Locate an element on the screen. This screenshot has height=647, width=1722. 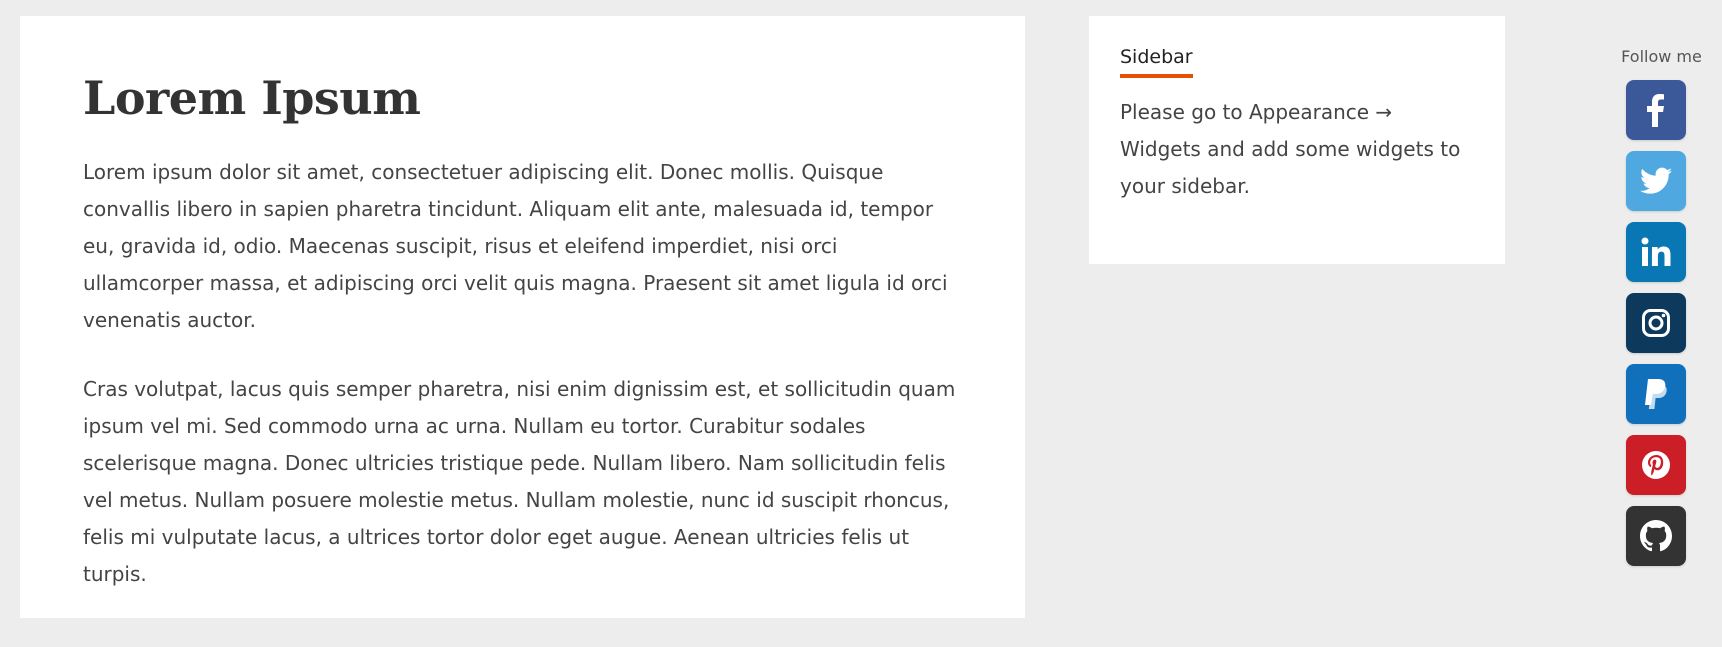
pinterest-icon is located at coordinates (1656, 465).